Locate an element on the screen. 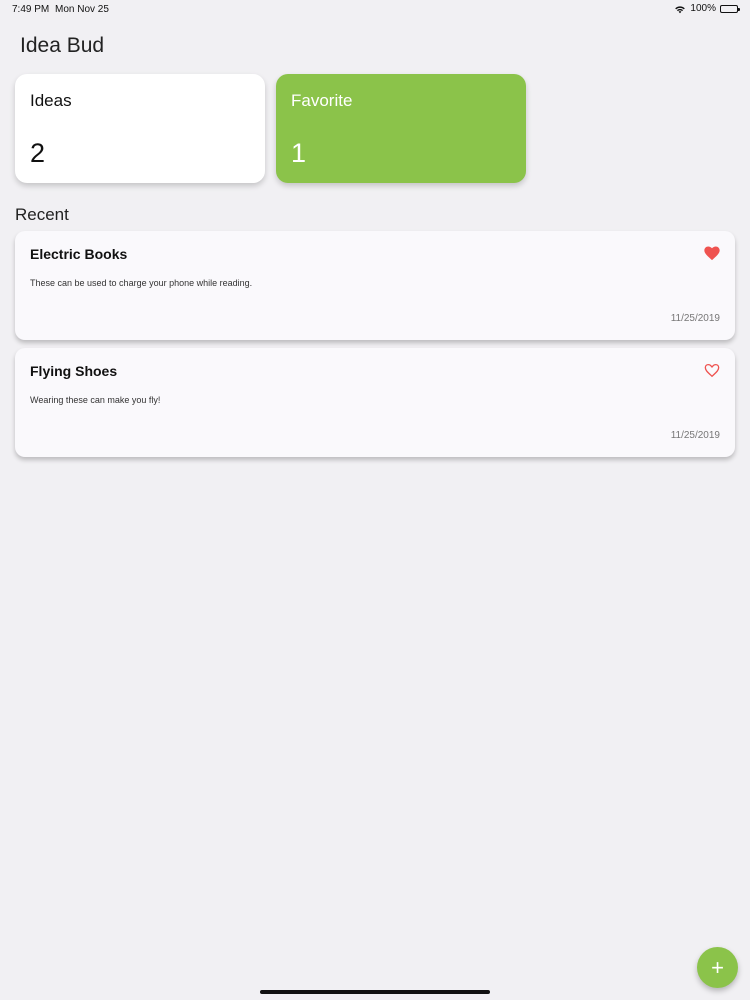 Image resolution: width=750 pixels, height=1000 pixels. home-indicator is located at coordinates (375, 992).